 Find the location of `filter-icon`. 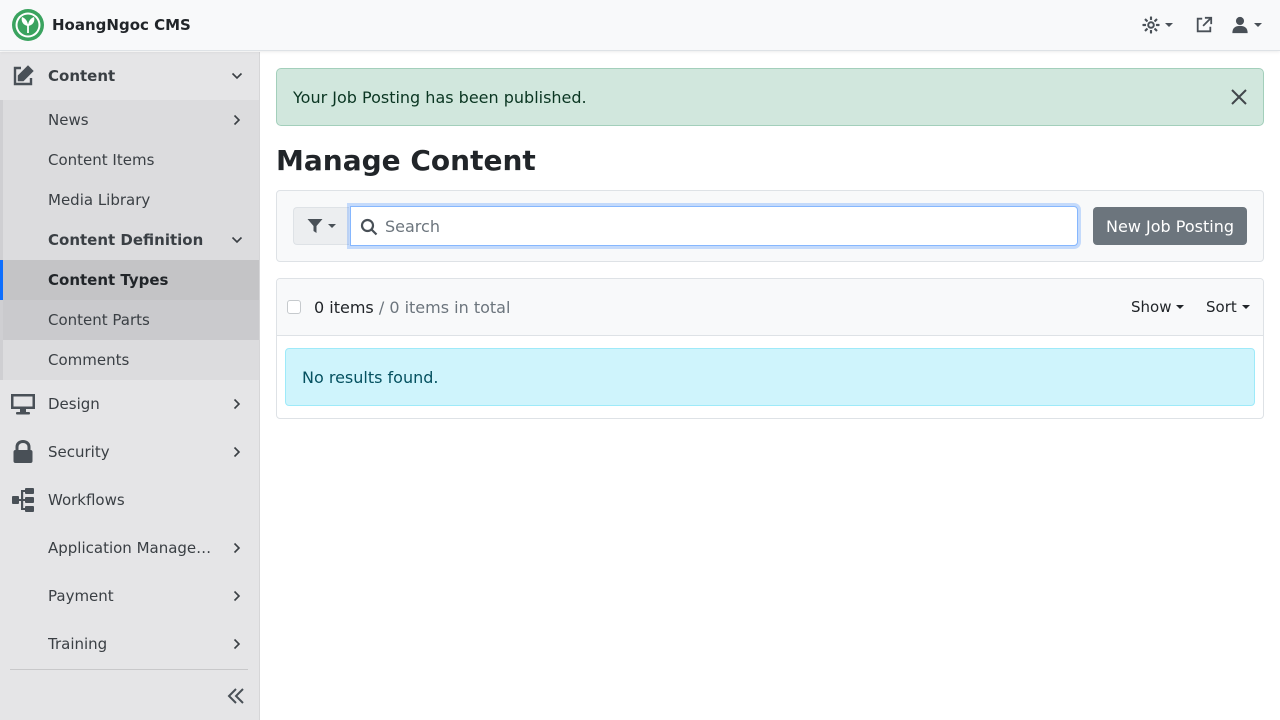

filter-icon is located at coordinates (315, 226).